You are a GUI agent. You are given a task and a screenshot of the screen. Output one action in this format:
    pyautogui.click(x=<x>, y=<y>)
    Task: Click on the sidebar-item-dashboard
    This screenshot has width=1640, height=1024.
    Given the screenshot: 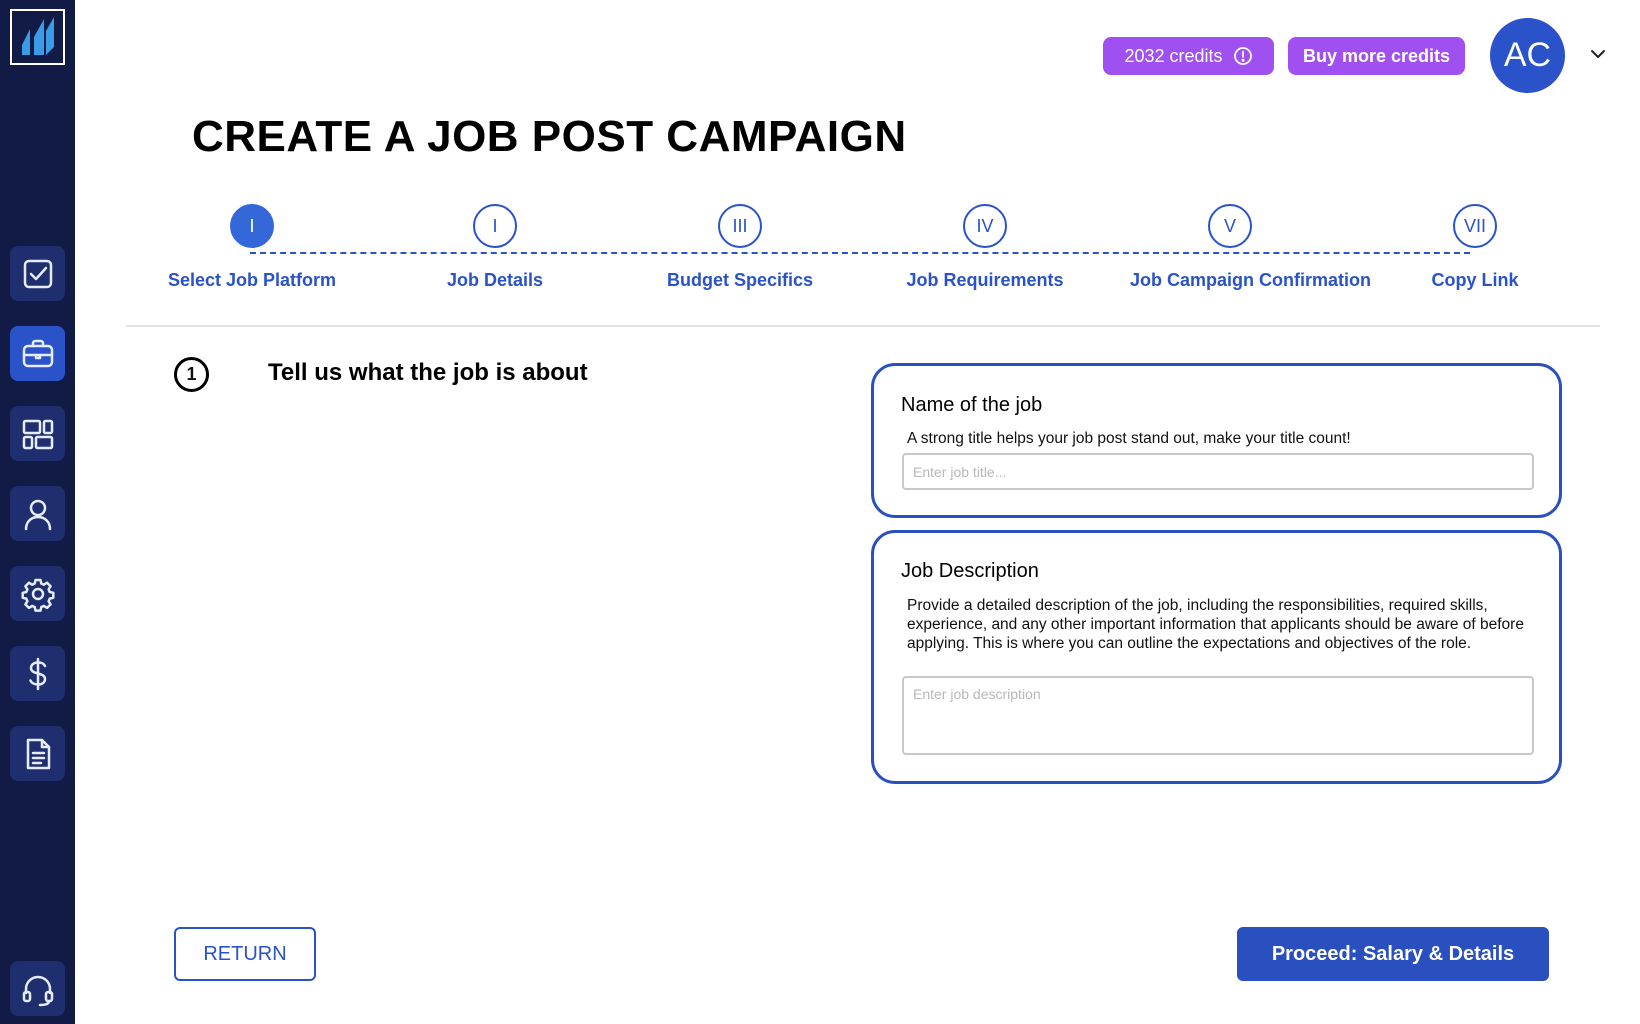 What is the action you would take?
    pyautogui.click(x=37, y=433)
    